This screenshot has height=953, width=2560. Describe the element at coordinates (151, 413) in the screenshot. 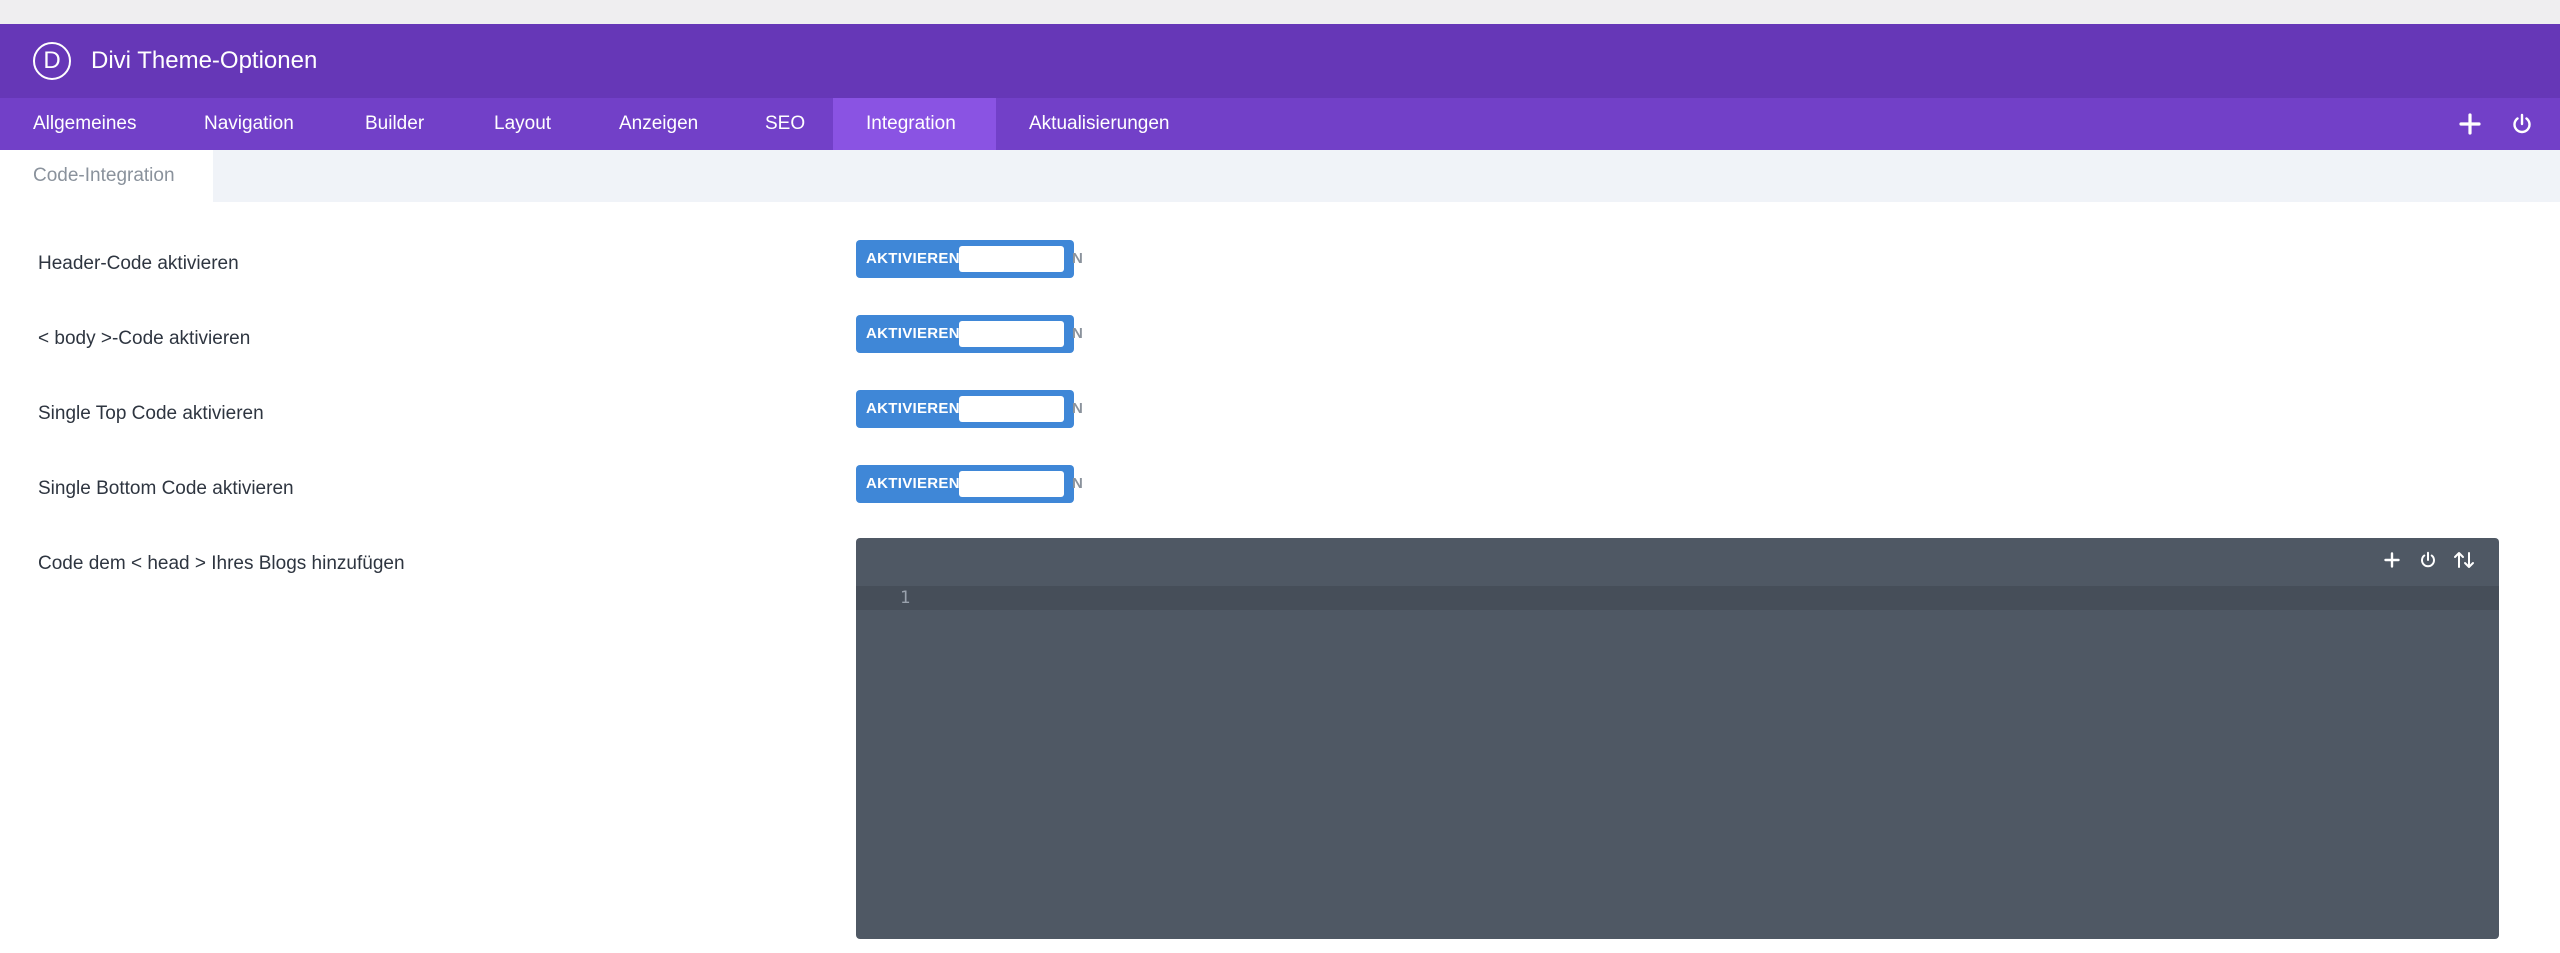

I see `setting-label-single-top-code: Single Top Code aktivieren` at that location.